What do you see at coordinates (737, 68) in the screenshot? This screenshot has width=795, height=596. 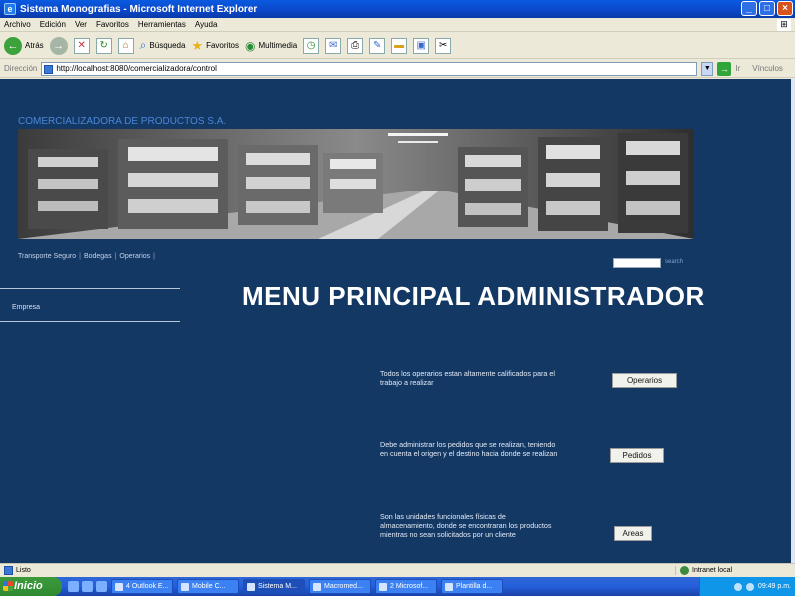 I see `go-button: Ir` at bounding box center [737, 68].